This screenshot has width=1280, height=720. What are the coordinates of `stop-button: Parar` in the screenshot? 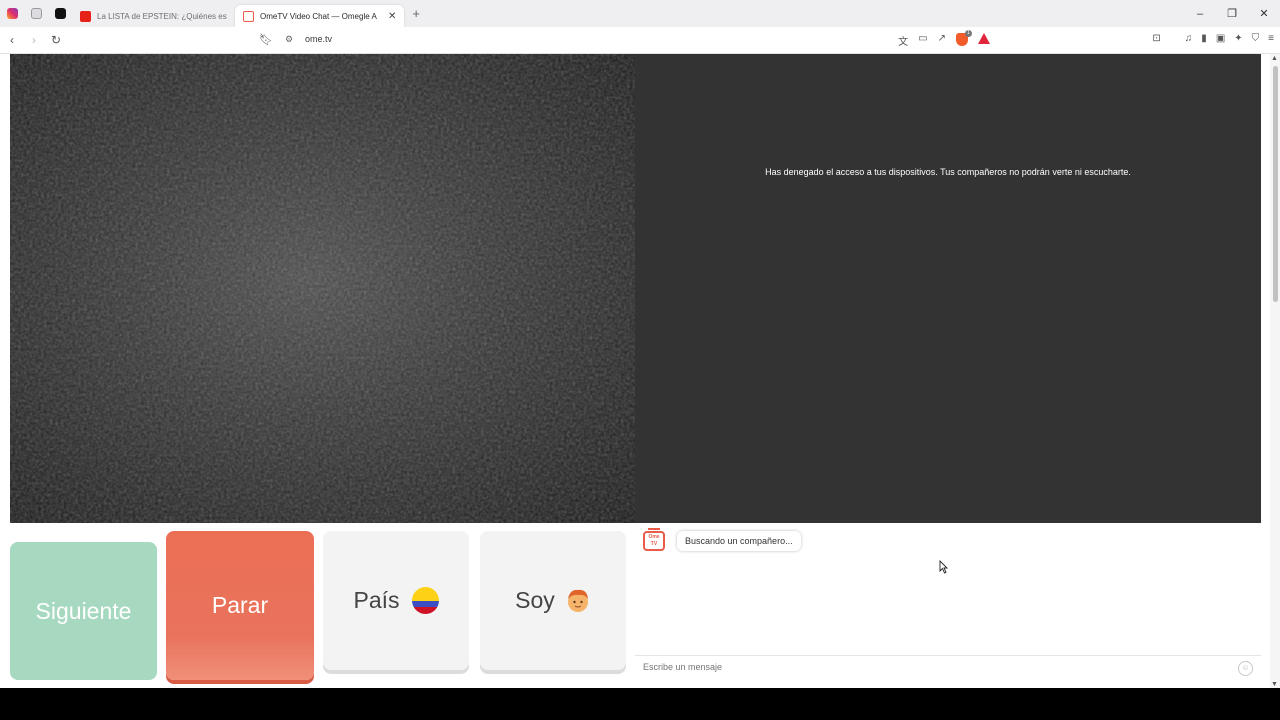 It's located at (240, 605).